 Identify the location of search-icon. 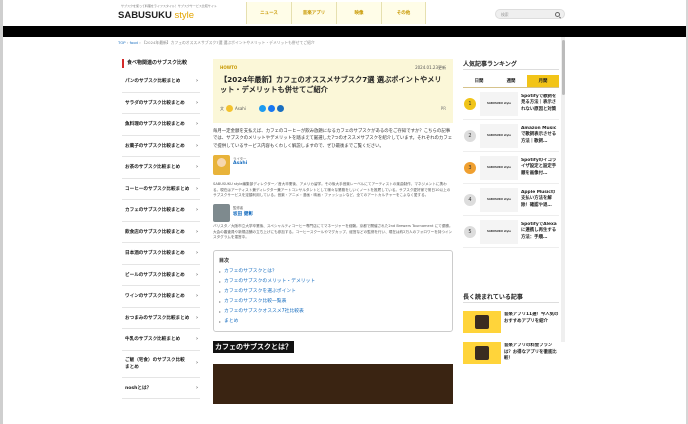
(557, 14).